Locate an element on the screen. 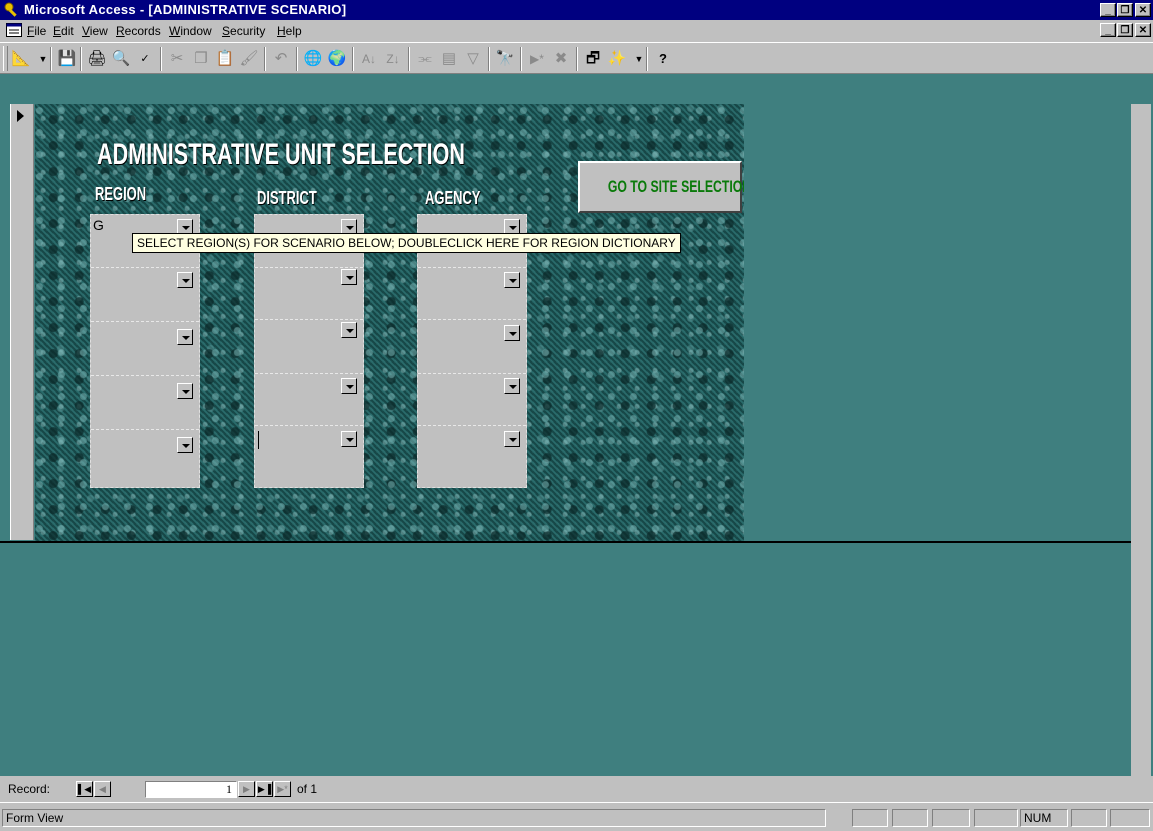 This screenshot has width=1153, height=831. sort-descending-icon: Z↓ is located at coordinates (393, 59).